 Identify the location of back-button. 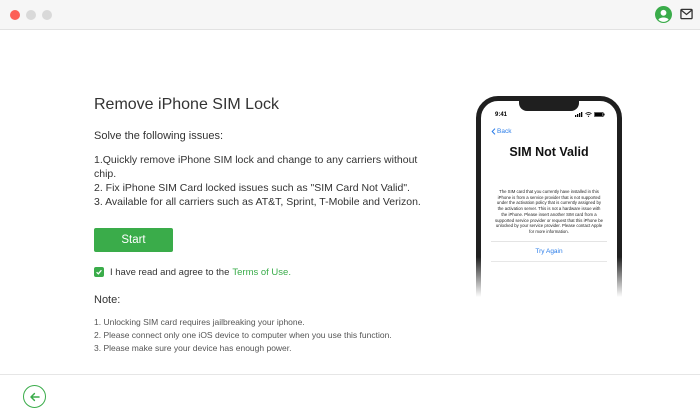
(34, 396).